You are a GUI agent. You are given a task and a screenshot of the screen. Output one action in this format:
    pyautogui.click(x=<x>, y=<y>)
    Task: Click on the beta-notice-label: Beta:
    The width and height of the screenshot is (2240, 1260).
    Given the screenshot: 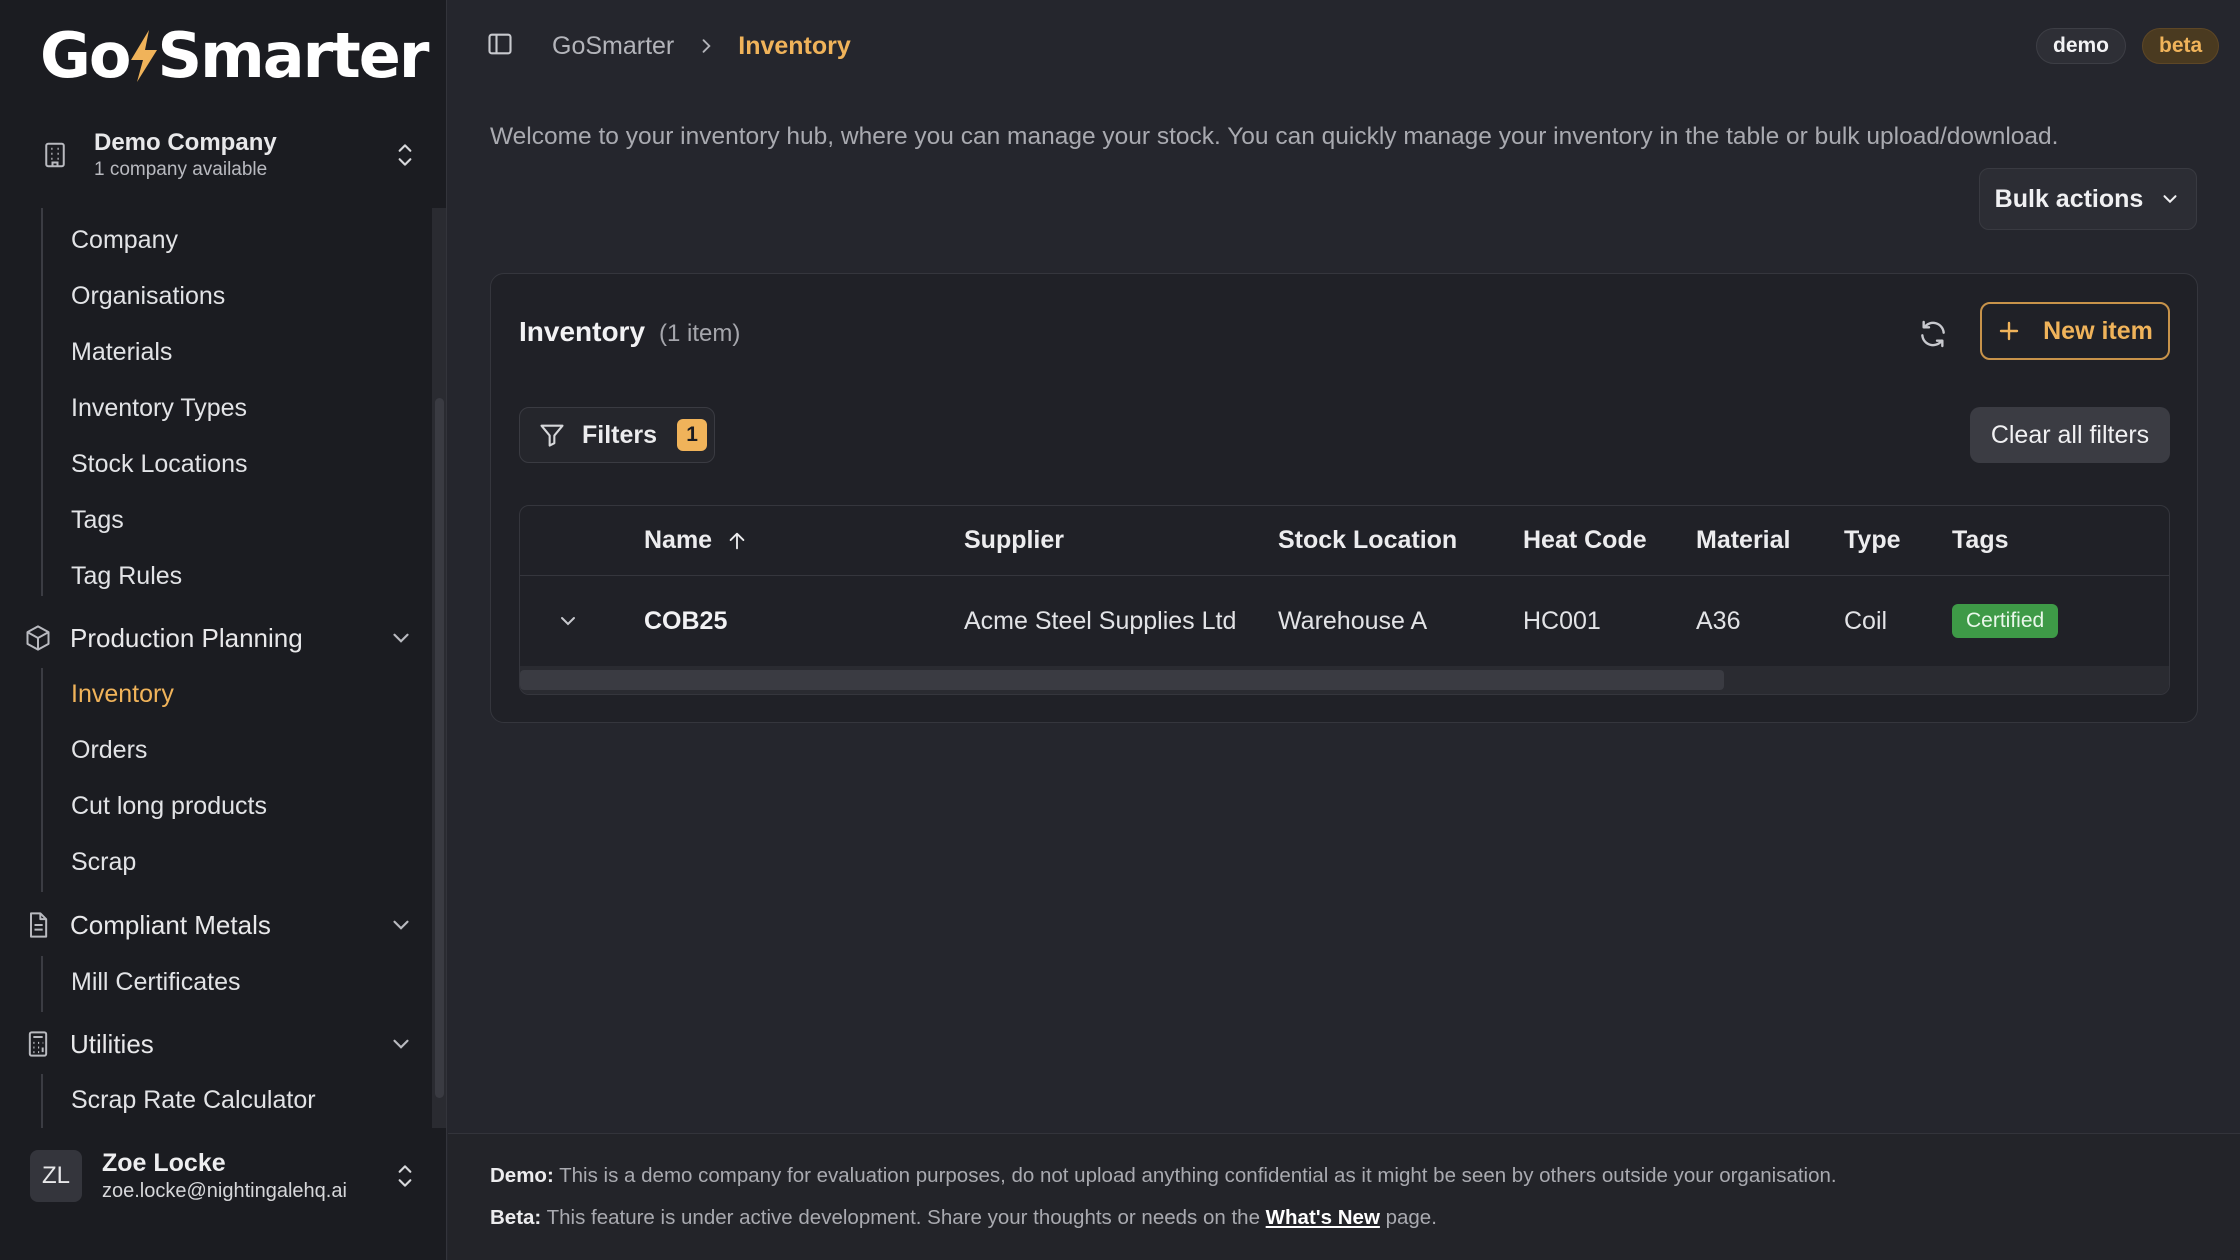 What is the action you would take?
    pyautogui.click(x=516, y=1217)
    